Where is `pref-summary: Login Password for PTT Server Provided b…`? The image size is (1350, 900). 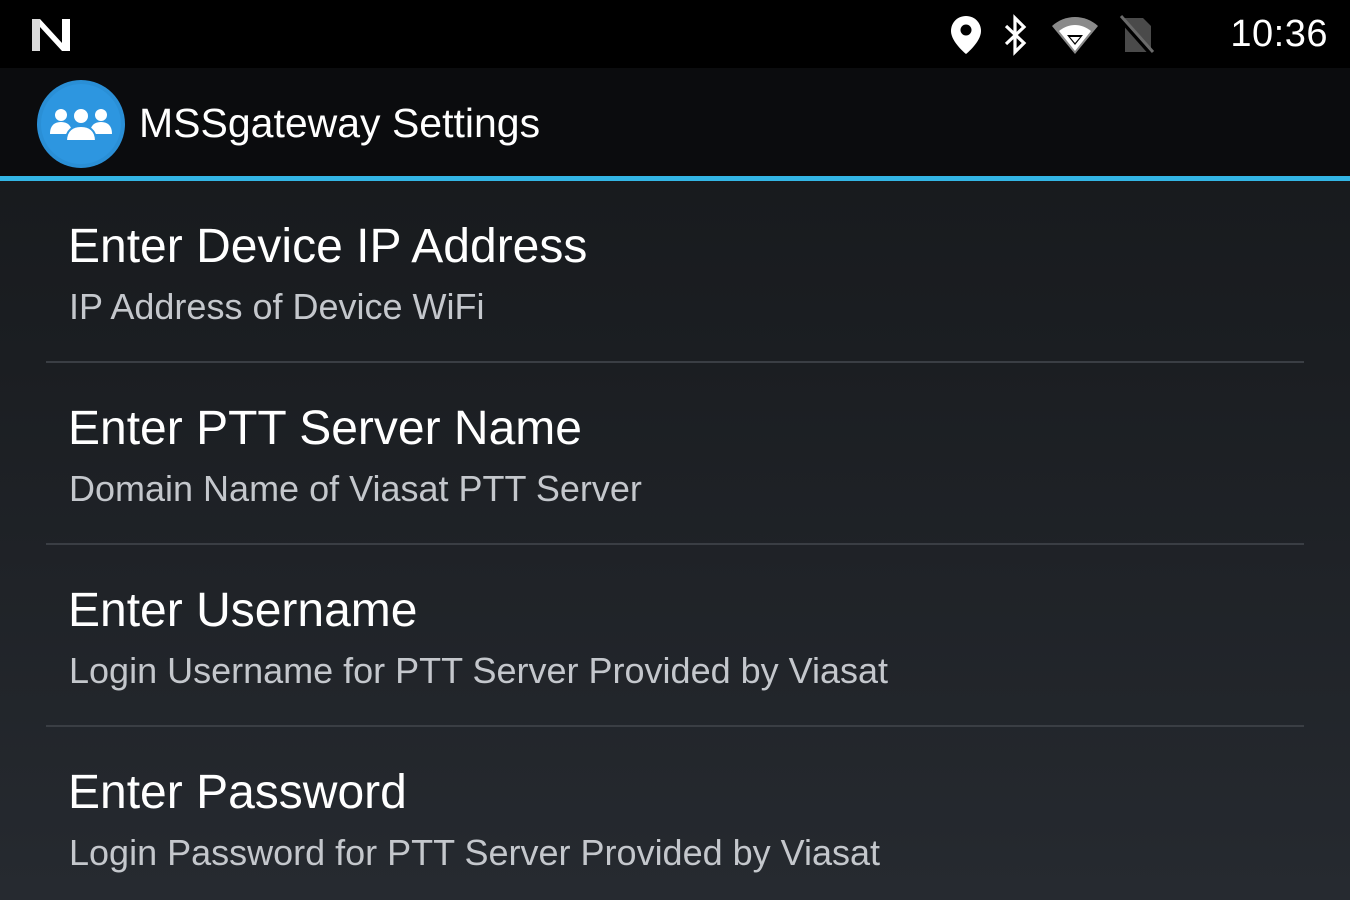
pref-summary: Login Password for PTT Server Provided b… is located at coordinates (475, 852).